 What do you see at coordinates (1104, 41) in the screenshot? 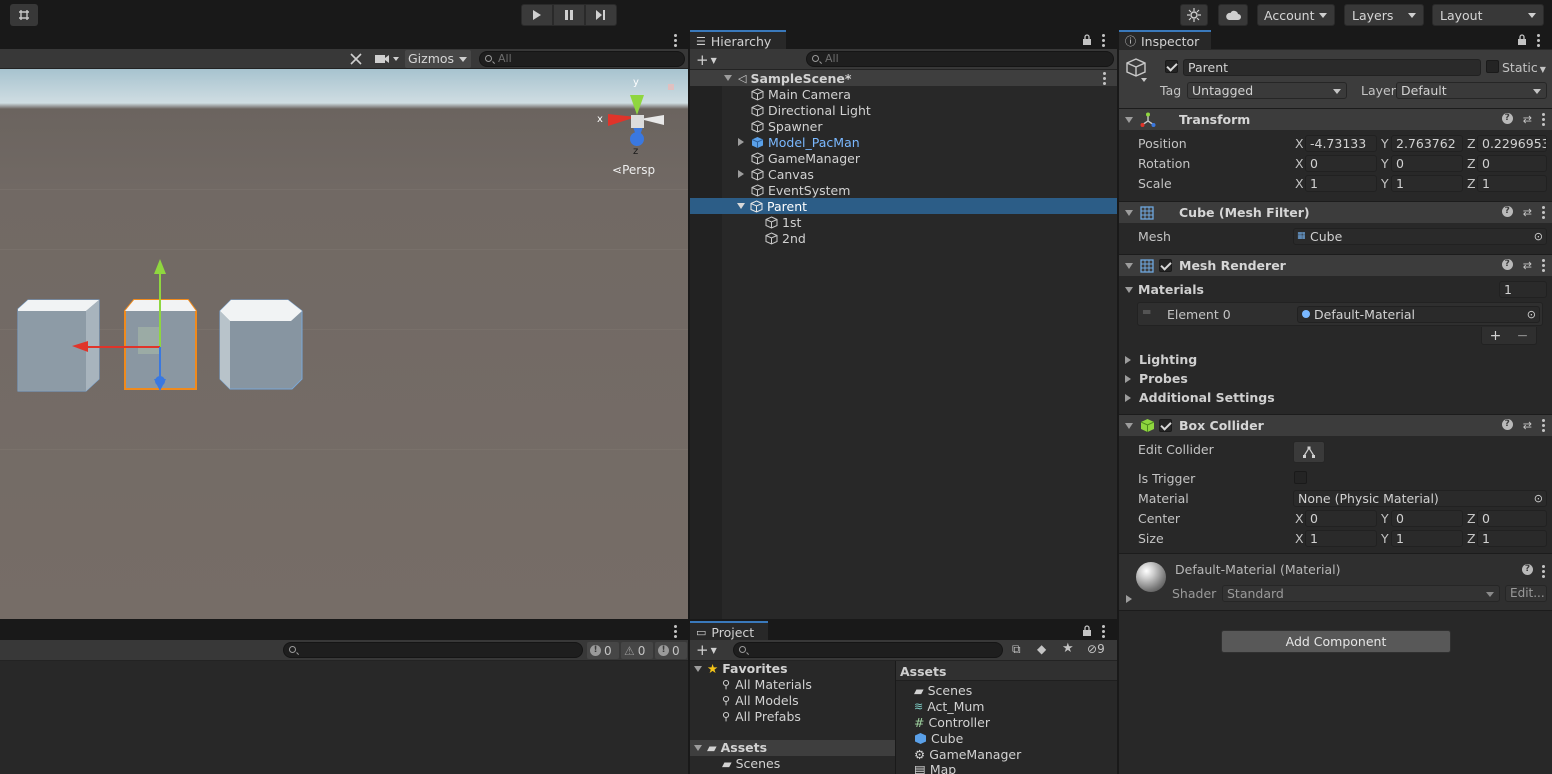
I see `hierarchy-menu-icon` at bounding box center [1104, 41].